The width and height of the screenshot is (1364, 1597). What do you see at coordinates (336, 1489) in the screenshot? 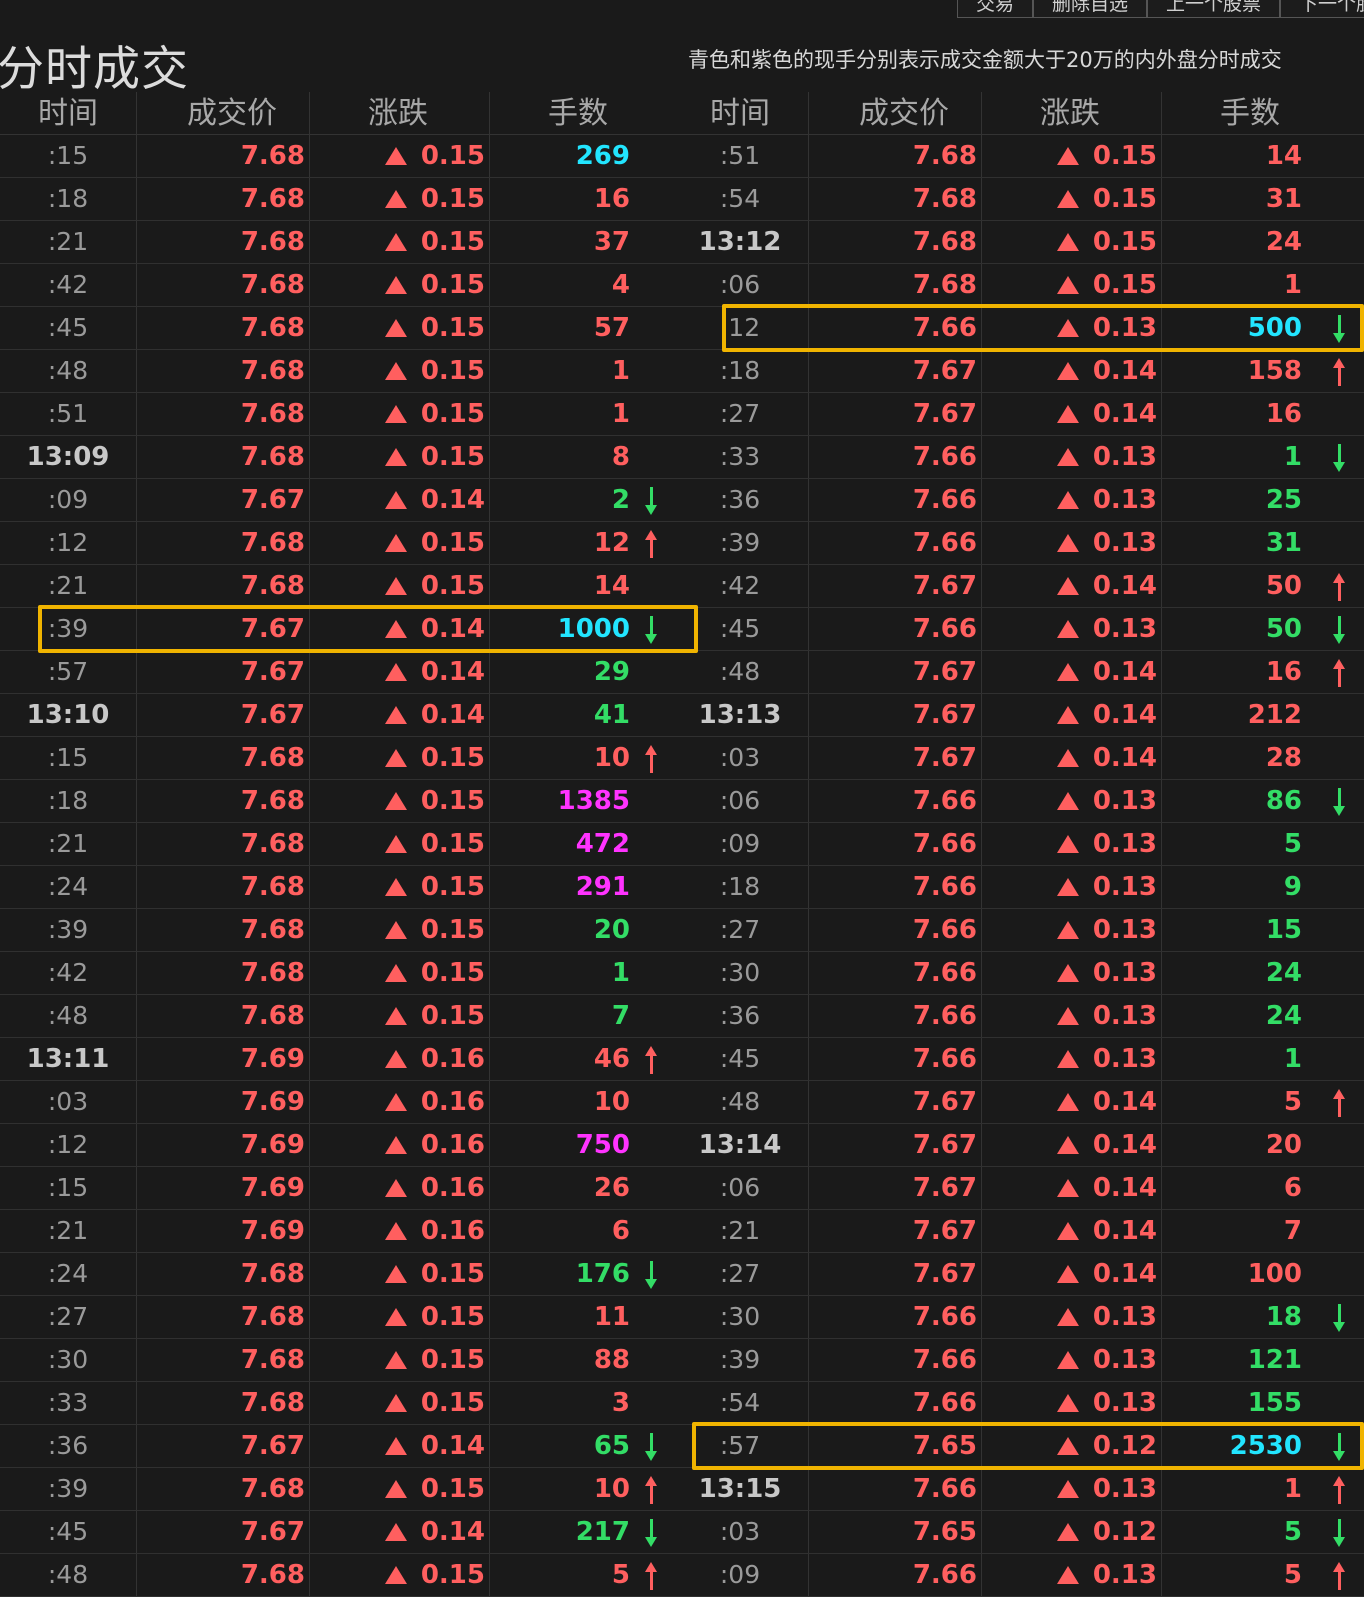
I see `table-row: :39 7.68 0.15 10` at bounding box center [336, 1489].